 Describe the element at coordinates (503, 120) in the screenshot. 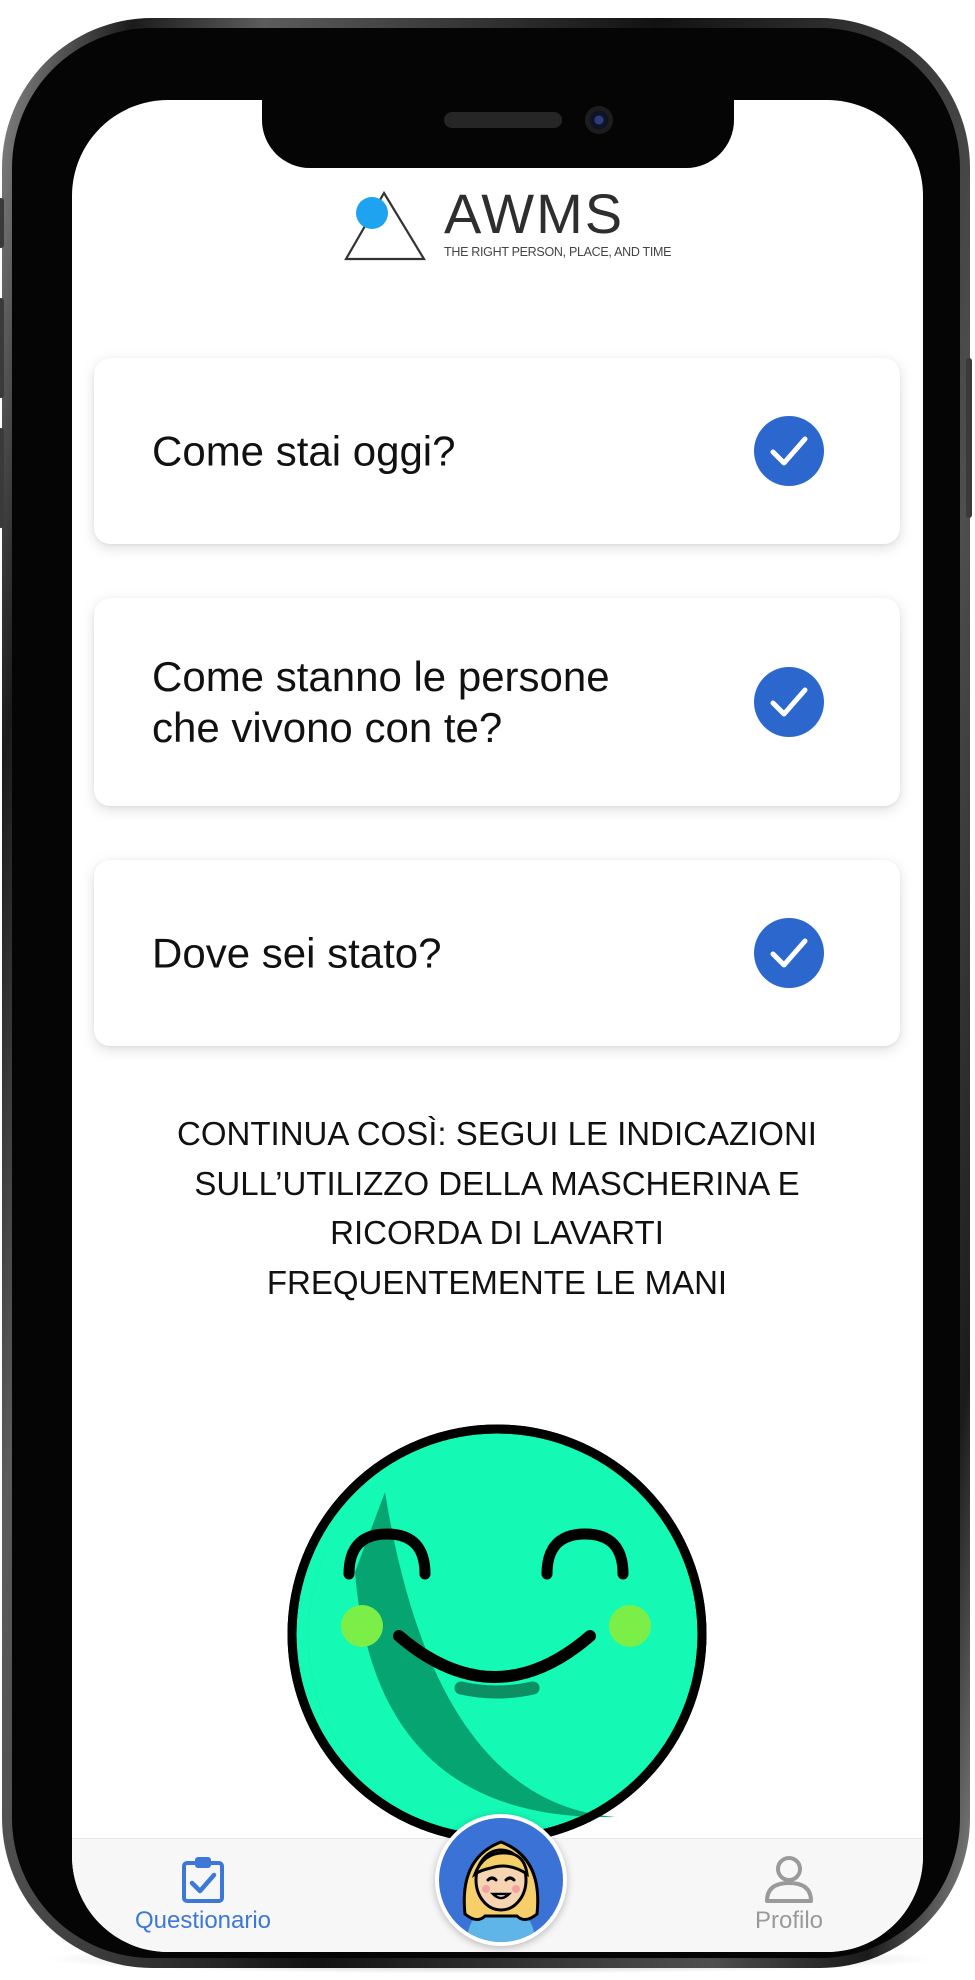

I see `speaker-grille` at that location.